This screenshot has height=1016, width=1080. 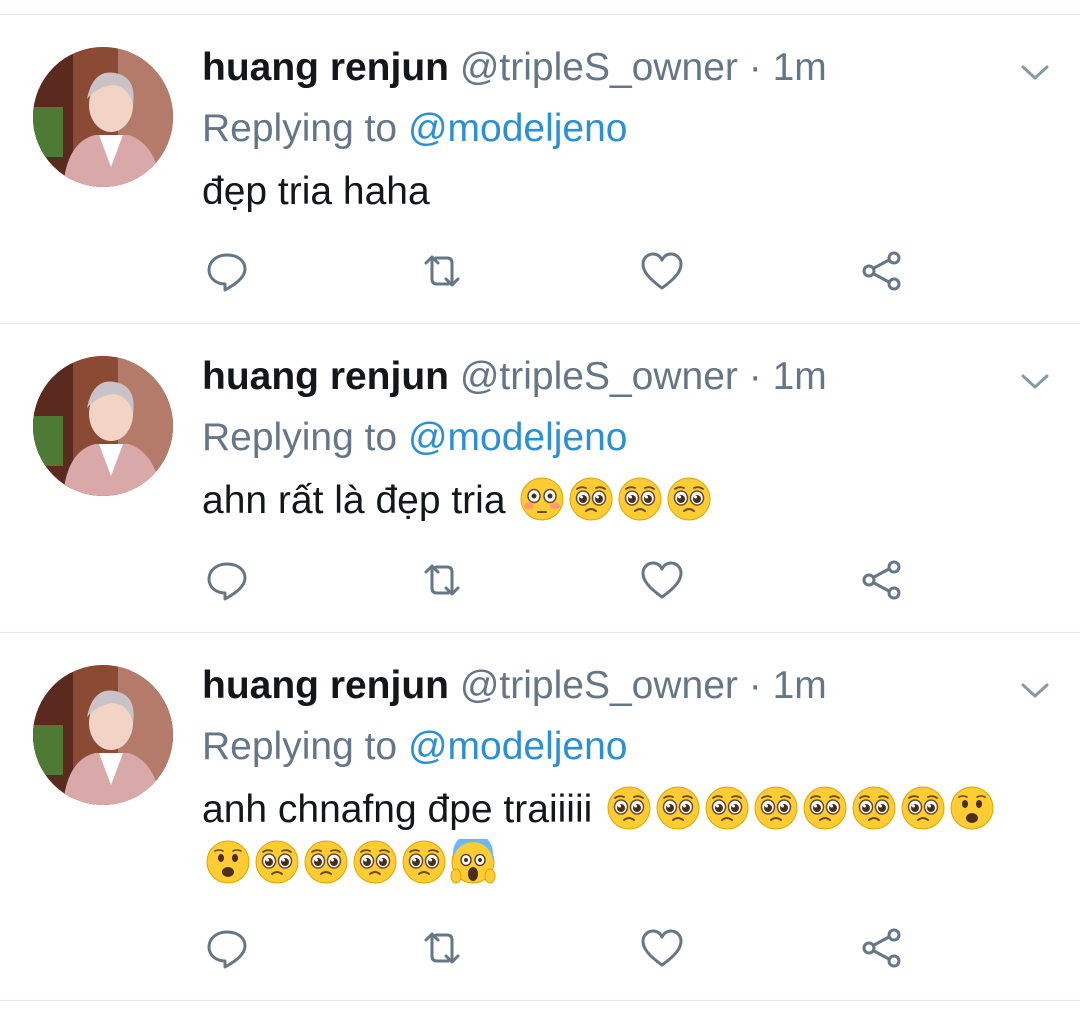 I want to click on tweet-text: ahn rất là đẹp tria, so click(x=617, y=501).